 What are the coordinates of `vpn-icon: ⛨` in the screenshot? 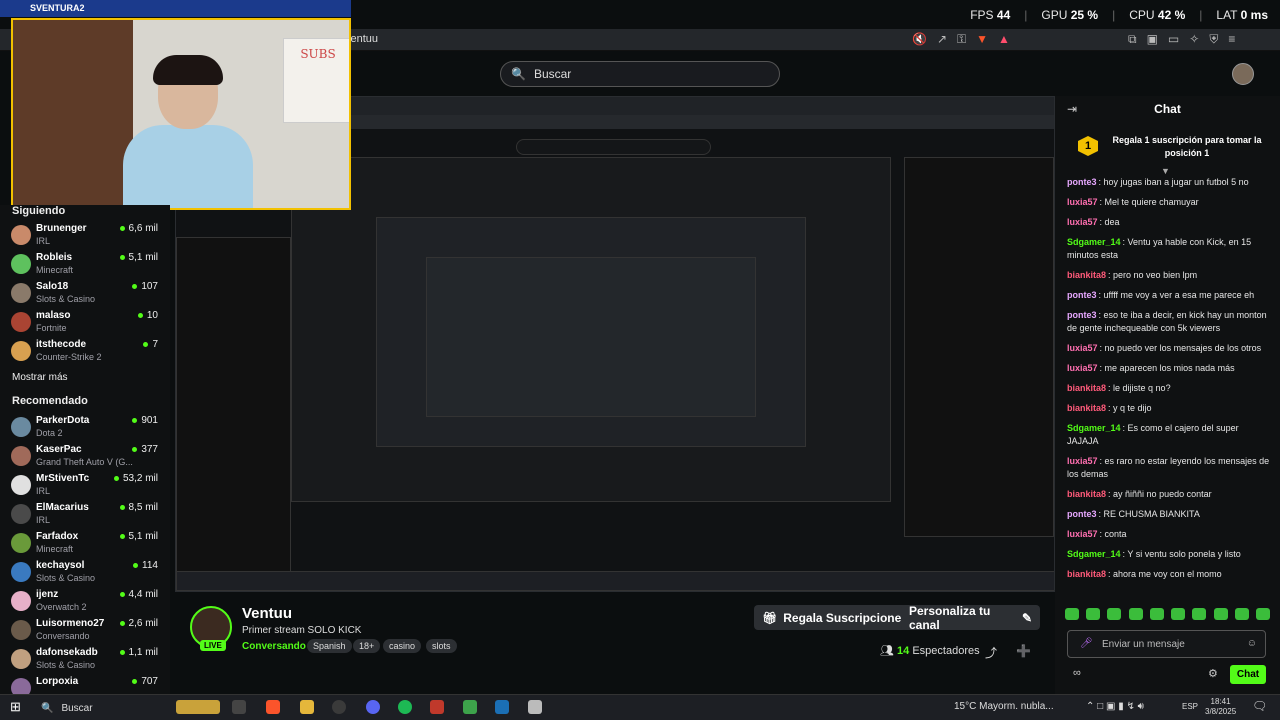 It's located at (1213, 39).